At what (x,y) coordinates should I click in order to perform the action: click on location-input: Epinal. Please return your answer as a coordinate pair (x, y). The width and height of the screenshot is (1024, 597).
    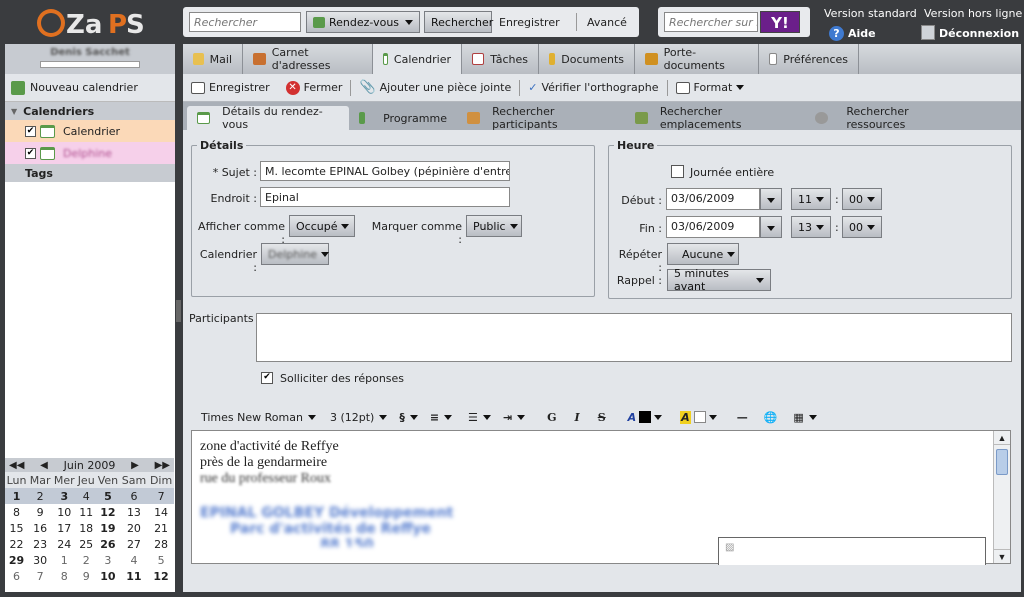
    Looking at the image, I should click on (385, 197).